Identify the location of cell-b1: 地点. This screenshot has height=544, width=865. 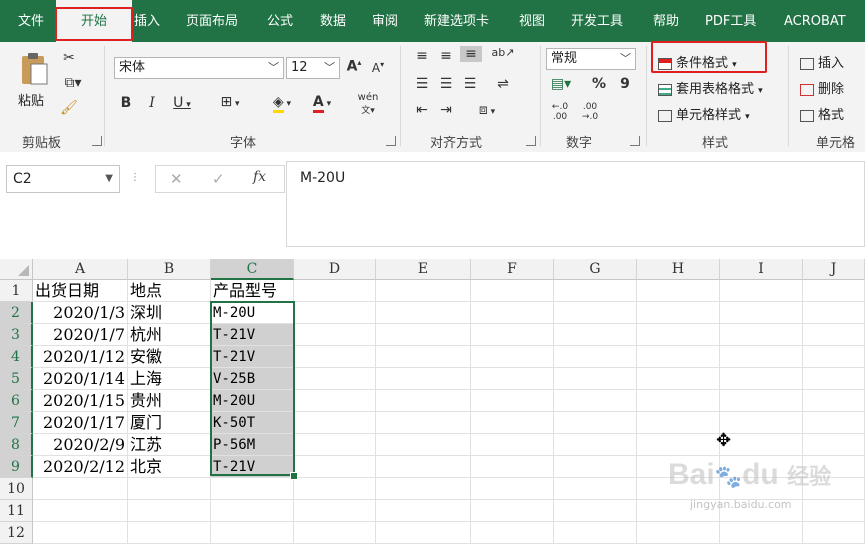
(169, 291).